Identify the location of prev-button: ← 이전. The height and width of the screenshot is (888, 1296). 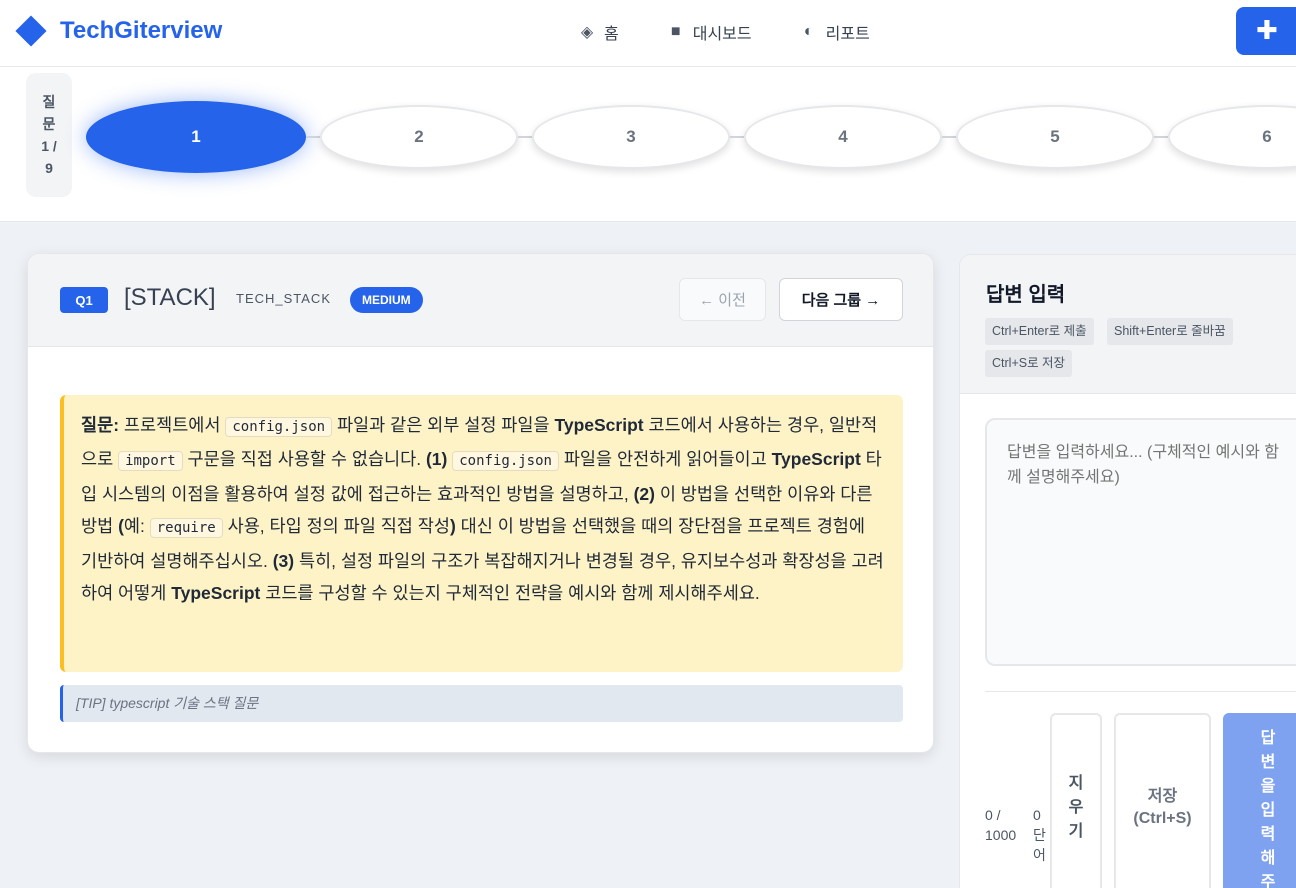
(722, 299).